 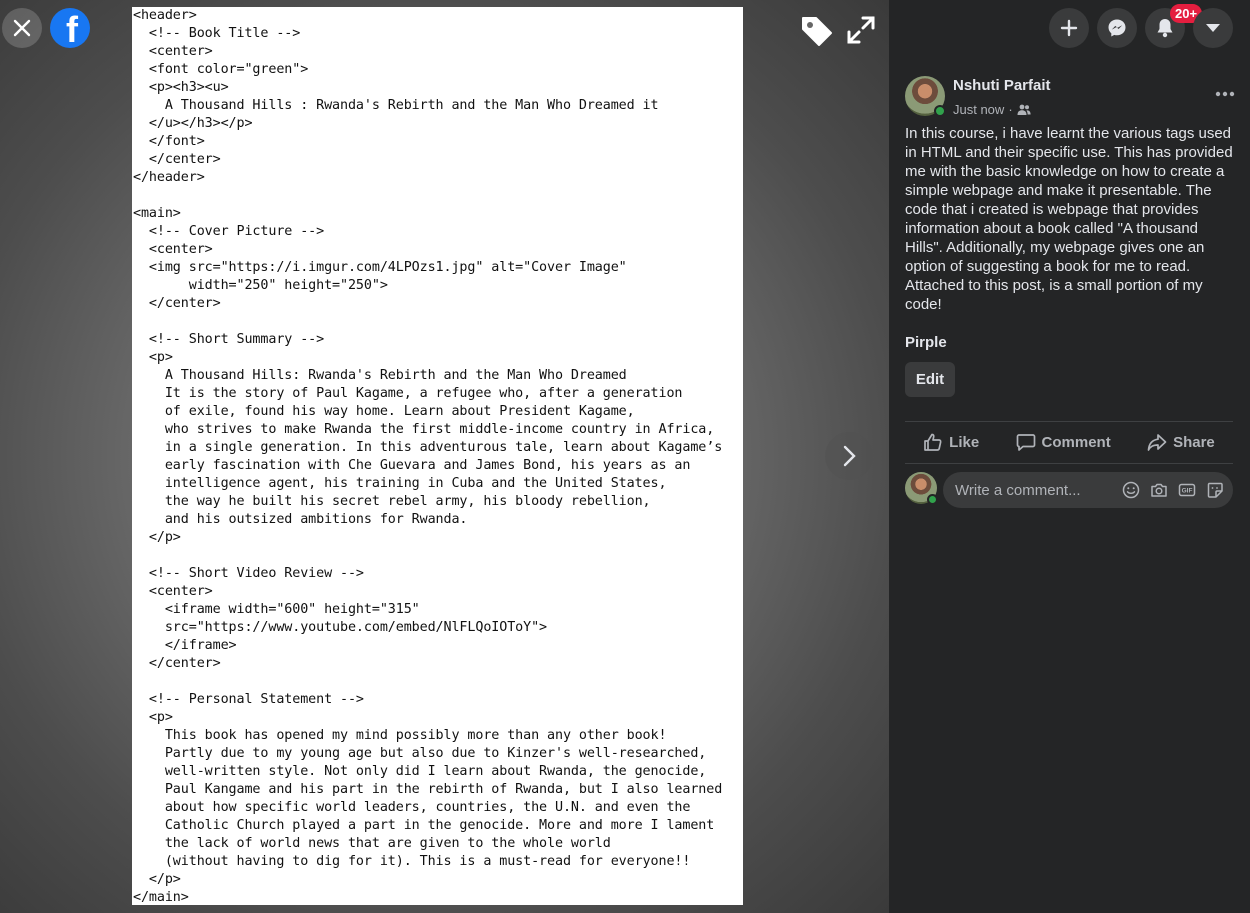 I want to click on tagged-page: Pirple, so click(x=926, y=342).